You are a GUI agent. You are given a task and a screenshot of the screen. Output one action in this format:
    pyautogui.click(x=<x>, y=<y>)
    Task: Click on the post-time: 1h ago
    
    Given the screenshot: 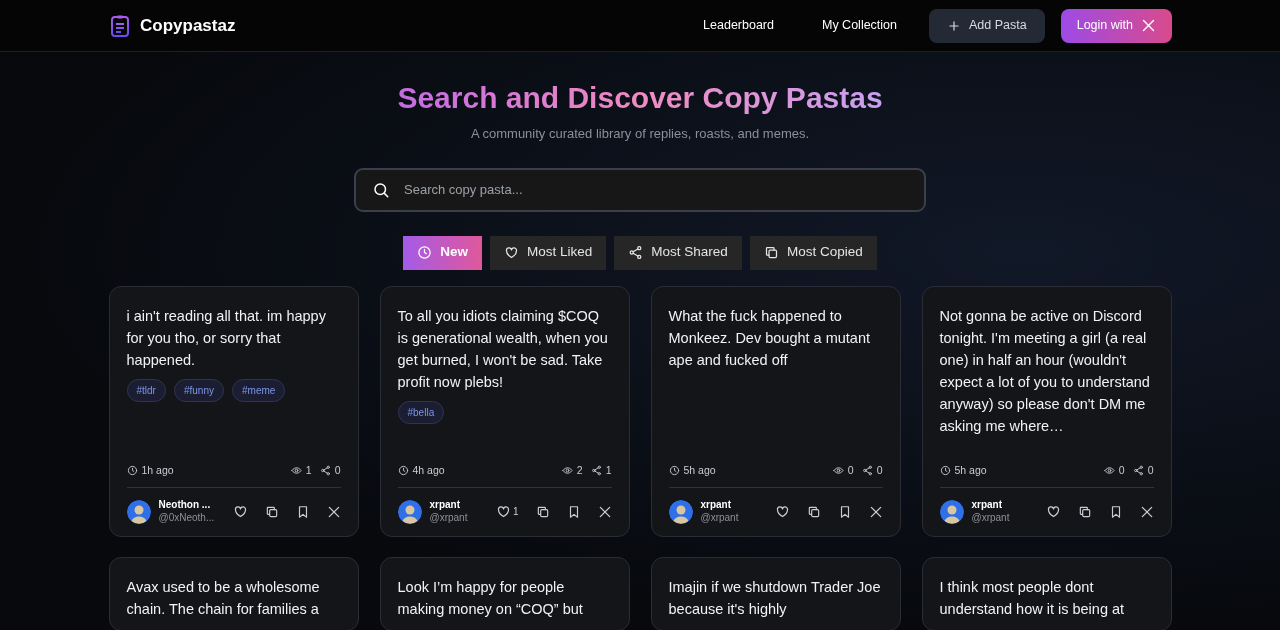 What is the action you would take?
    pyautogui.click(x=157, y=470)
    